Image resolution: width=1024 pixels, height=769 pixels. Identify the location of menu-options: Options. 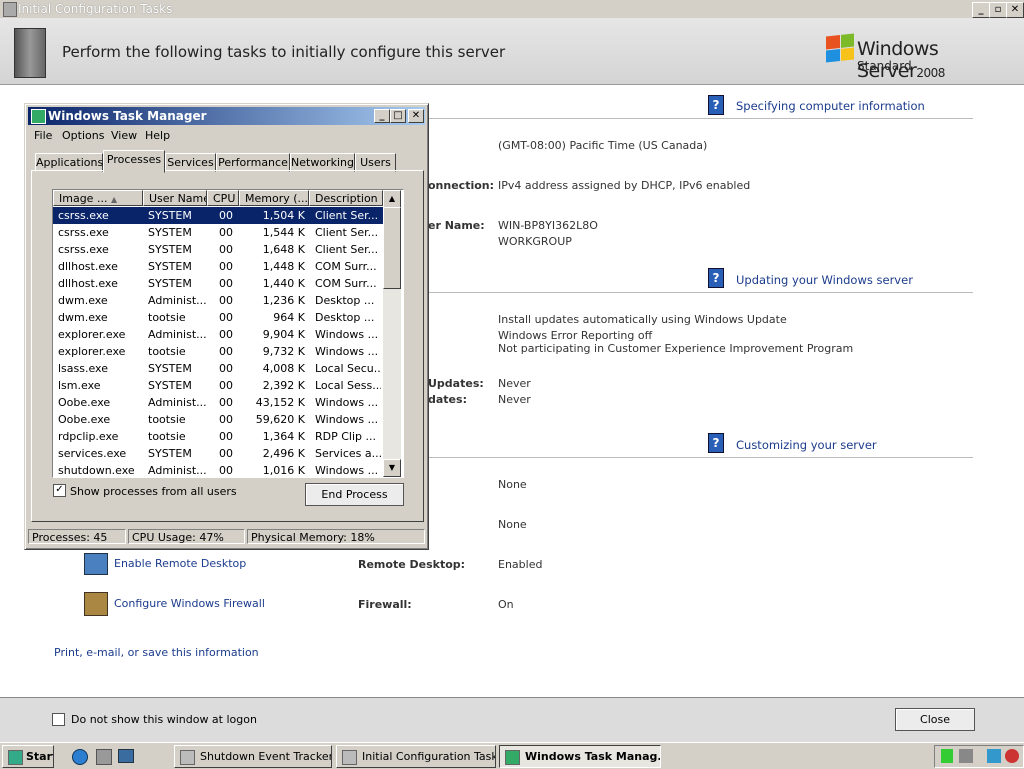
(83, 135).